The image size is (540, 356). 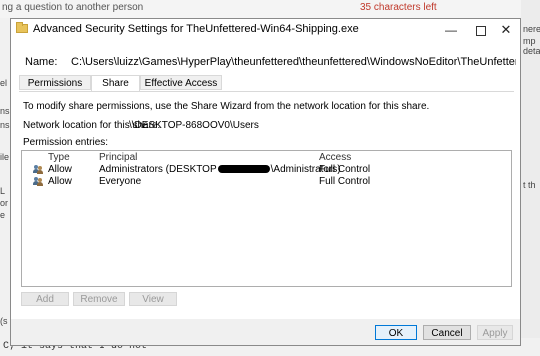 What do you see at coordinates (531, 29) in the screenshot?
I see `background-fragment: nere` at bounding box center [531, 29].